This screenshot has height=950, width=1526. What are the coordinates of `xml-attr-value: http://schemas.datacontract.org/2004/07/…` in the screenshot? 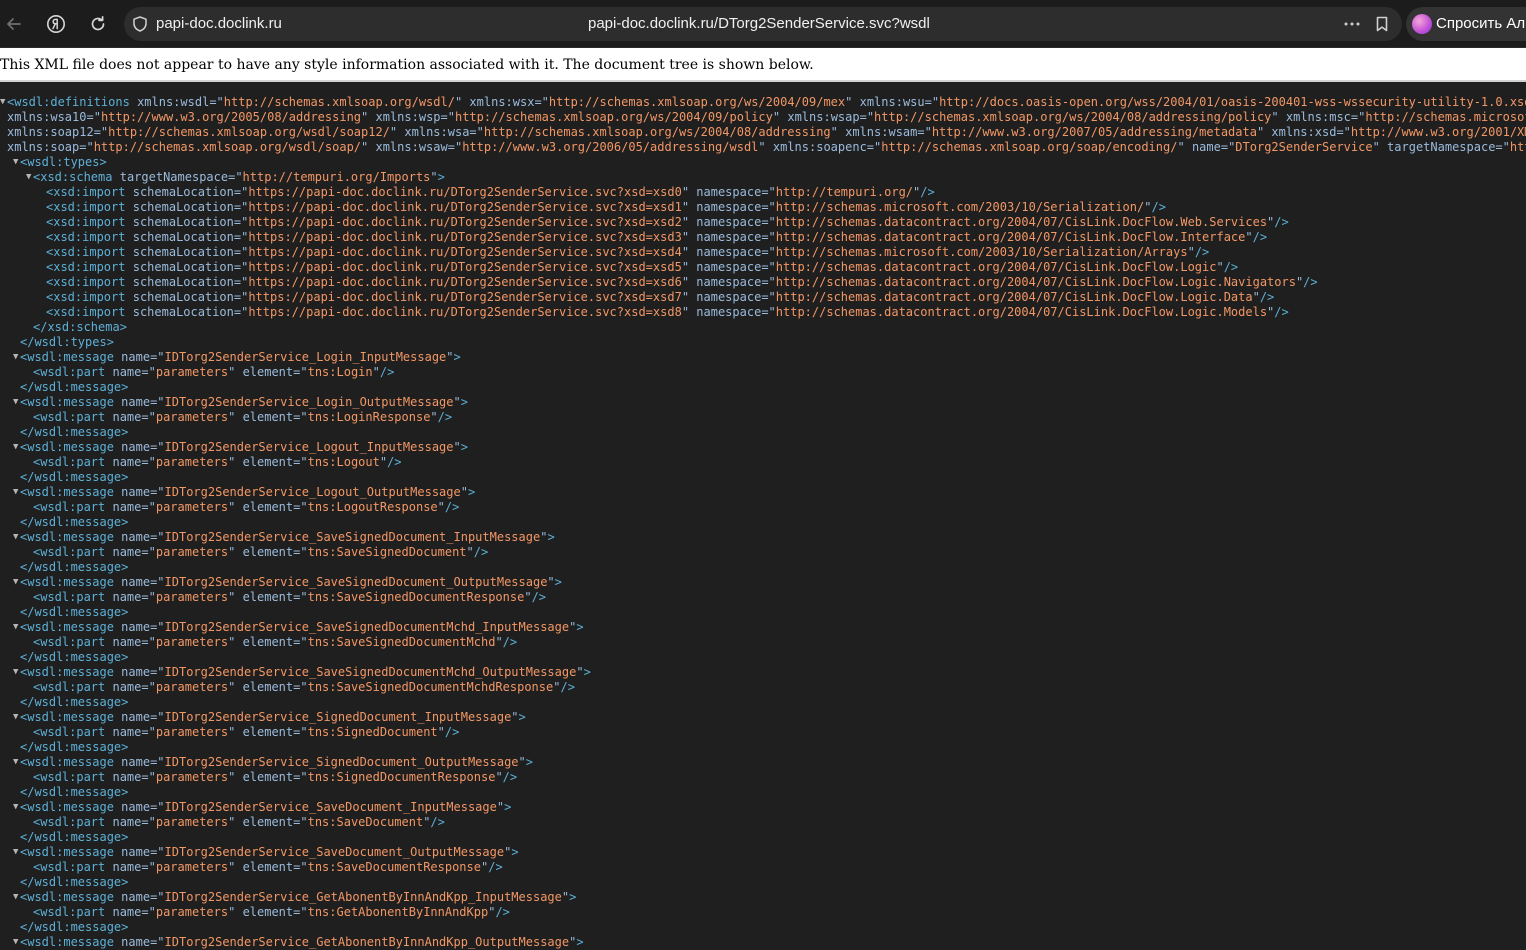 It's located at (1035, 282).